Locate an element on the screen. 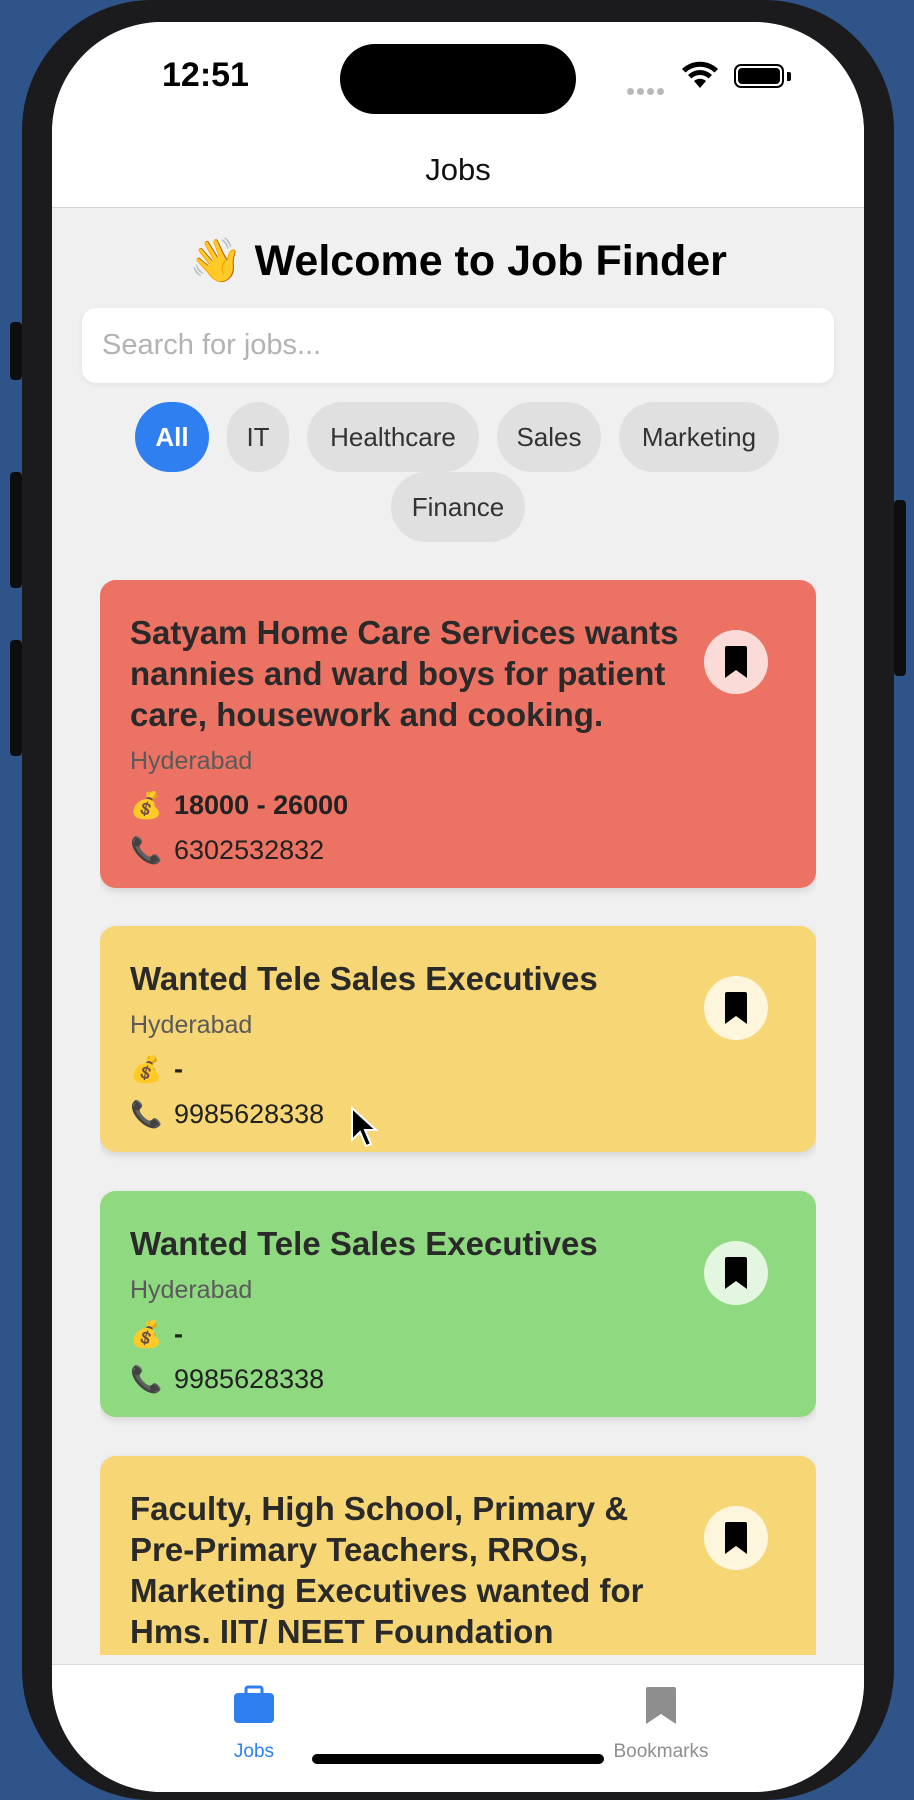  wifi-icon is located at coordinates (700, 74).